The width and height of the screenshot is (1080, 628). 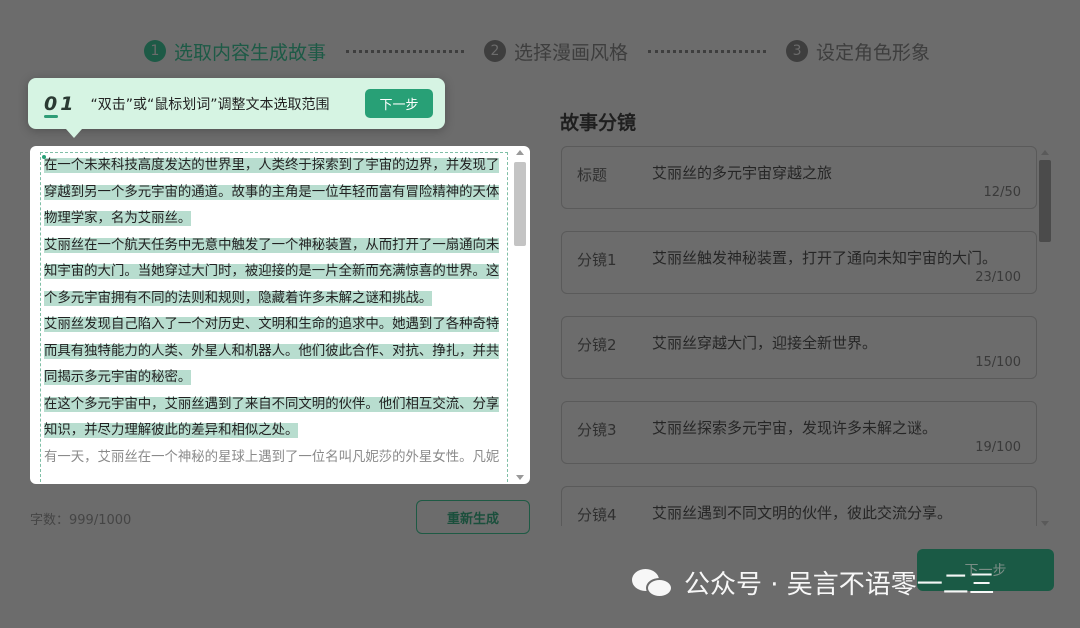 What do you see at coordinates (592, 175) in the screenshot?
I see `card-label: 标题` at bounding box center [592, 175].